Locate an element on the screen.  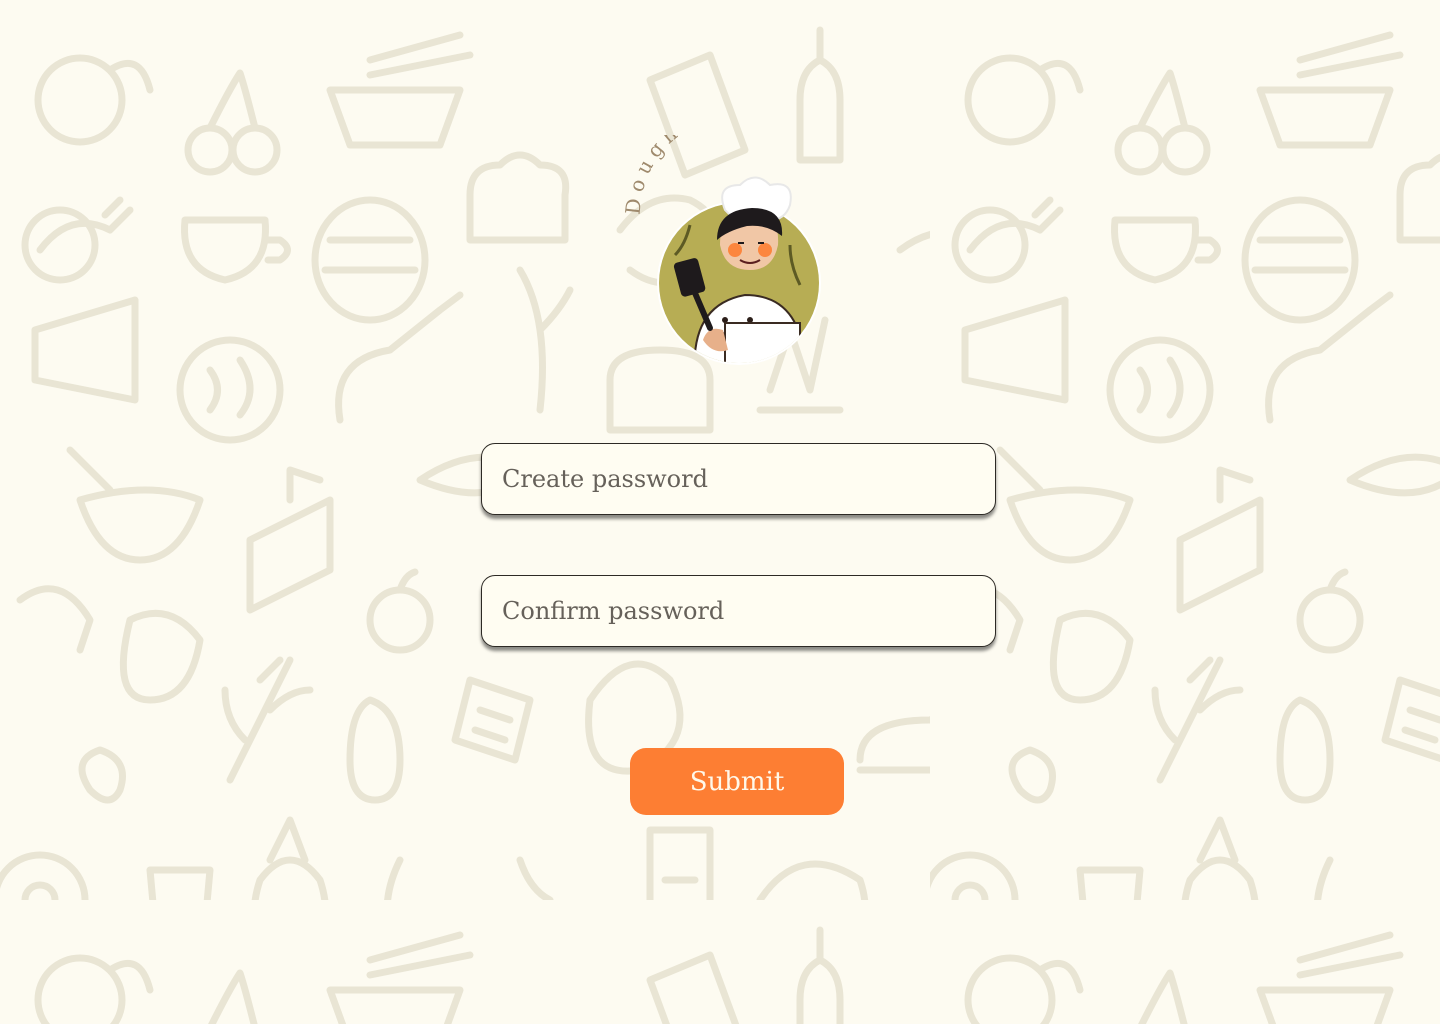
chef-with-spatula-icon: Dough-re-mi is located at coordinates (723, 250).